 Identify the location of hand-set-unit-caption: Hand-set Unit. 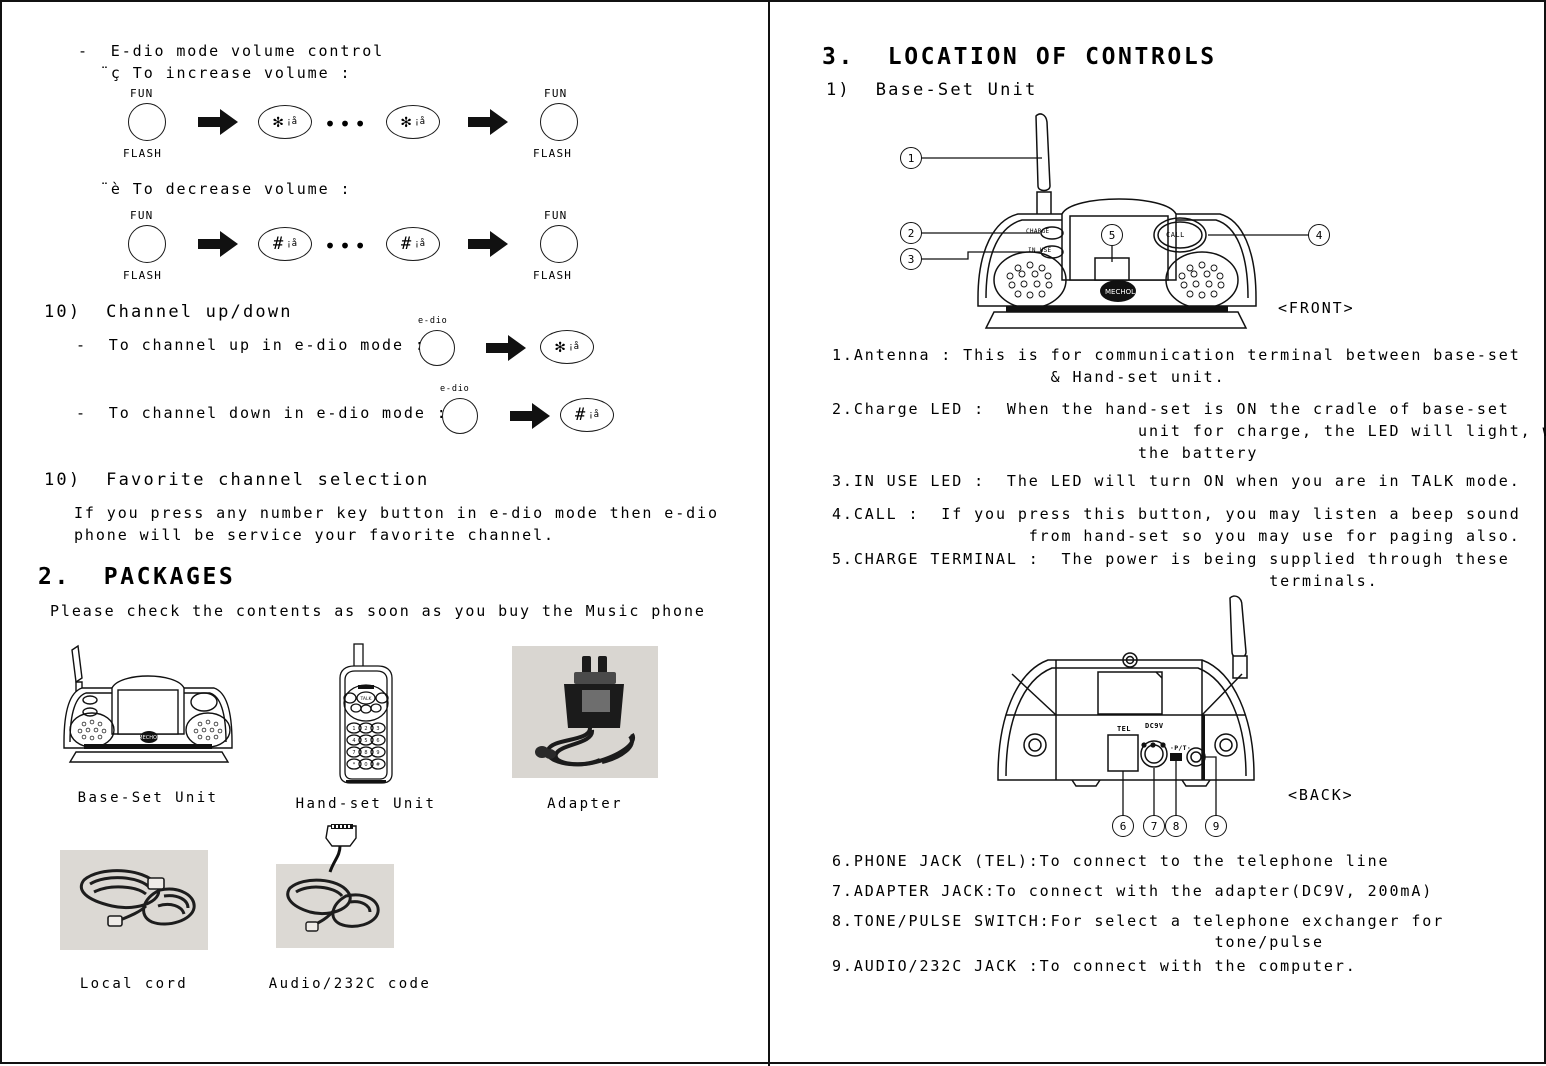
(366, 804).